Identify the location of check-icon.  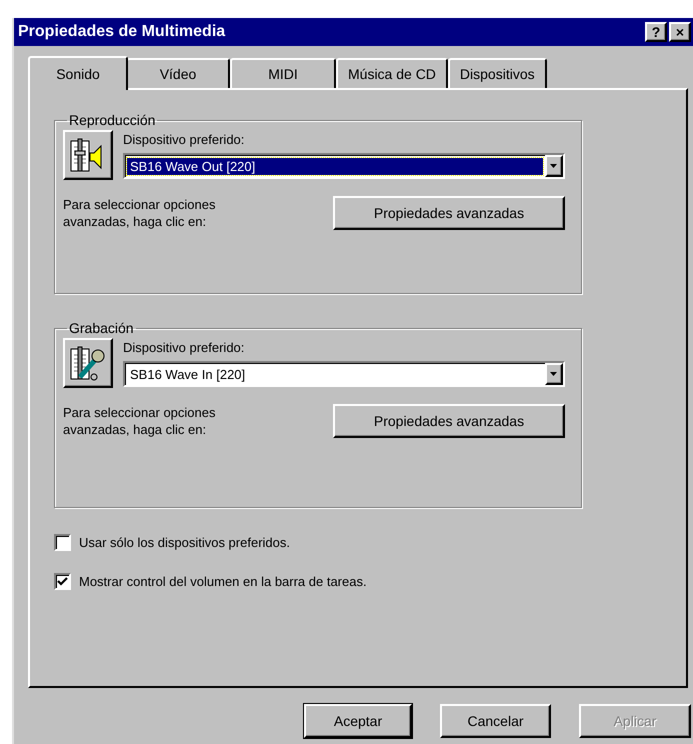
(62, 581).